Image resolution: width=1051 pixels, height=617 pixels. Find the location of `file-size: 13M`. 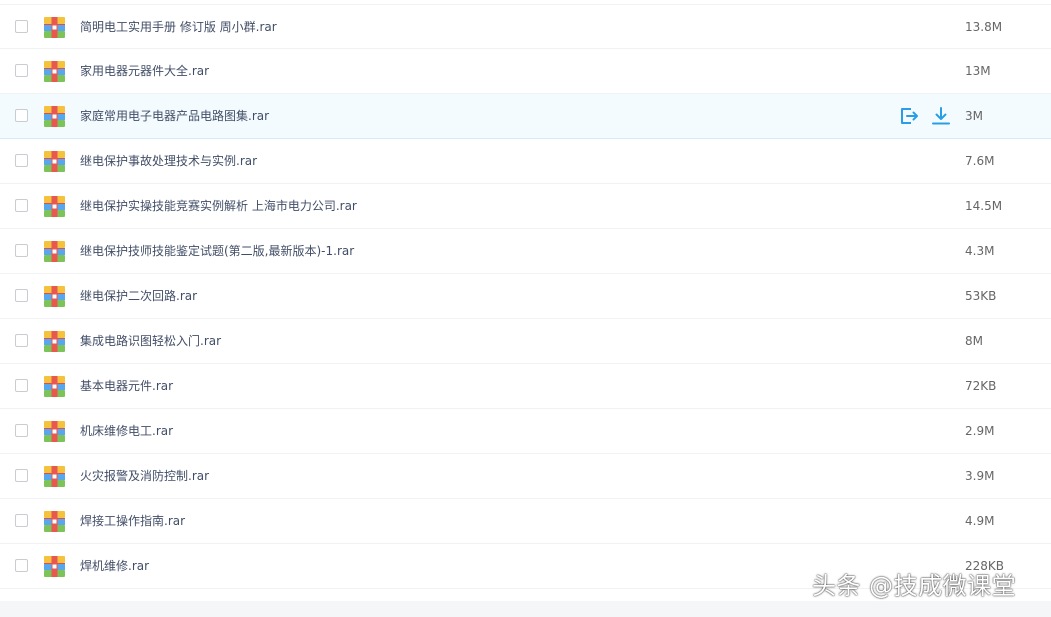

file-size: 13M is located at coordinates (978, 71).